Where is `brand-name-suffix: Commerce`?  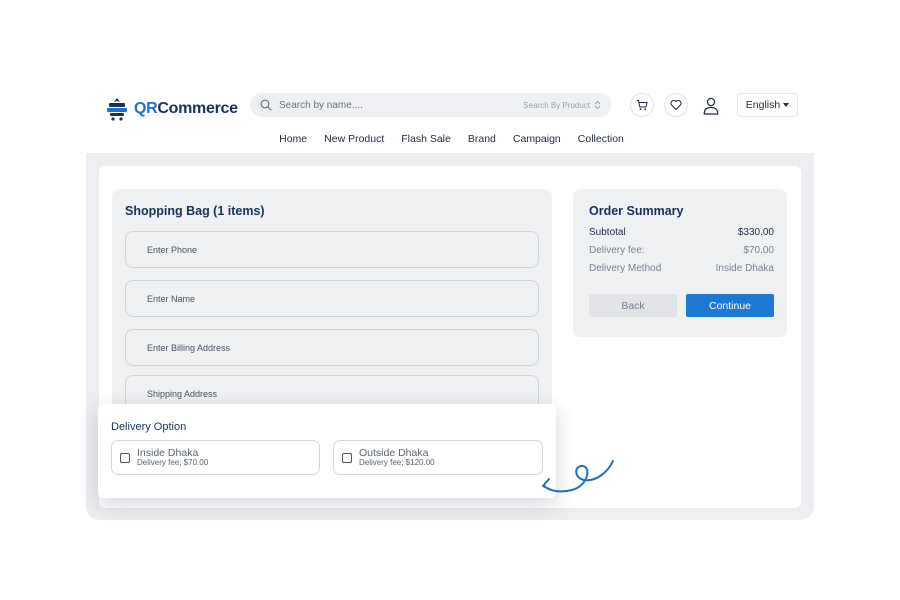 brand-name-suffix: Commerce is located at coordinates (197, 108).